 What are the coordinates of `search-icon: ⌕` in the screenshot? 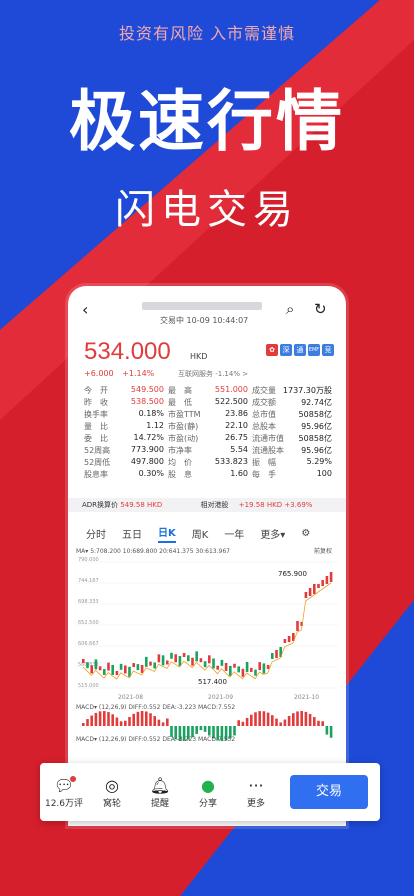 It's located at (290, 309).